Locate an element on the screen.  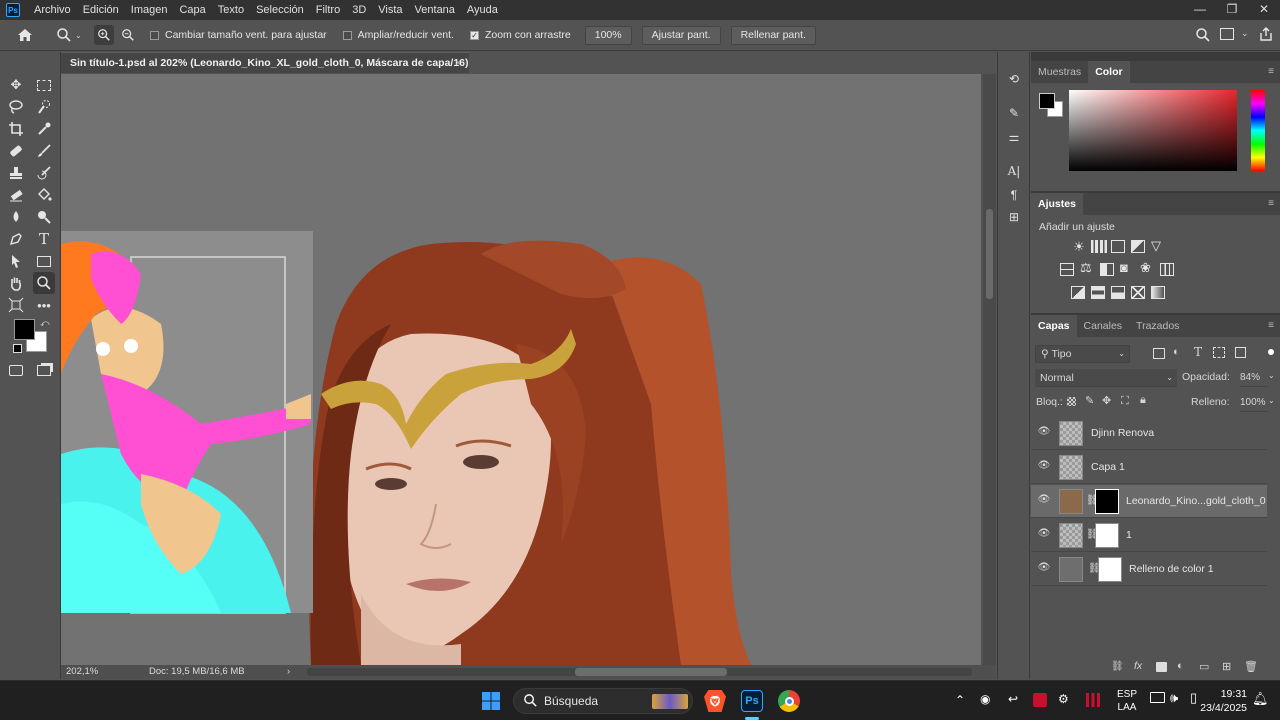
clone-stamp-tool-icon is located at coordinates (16, 173).